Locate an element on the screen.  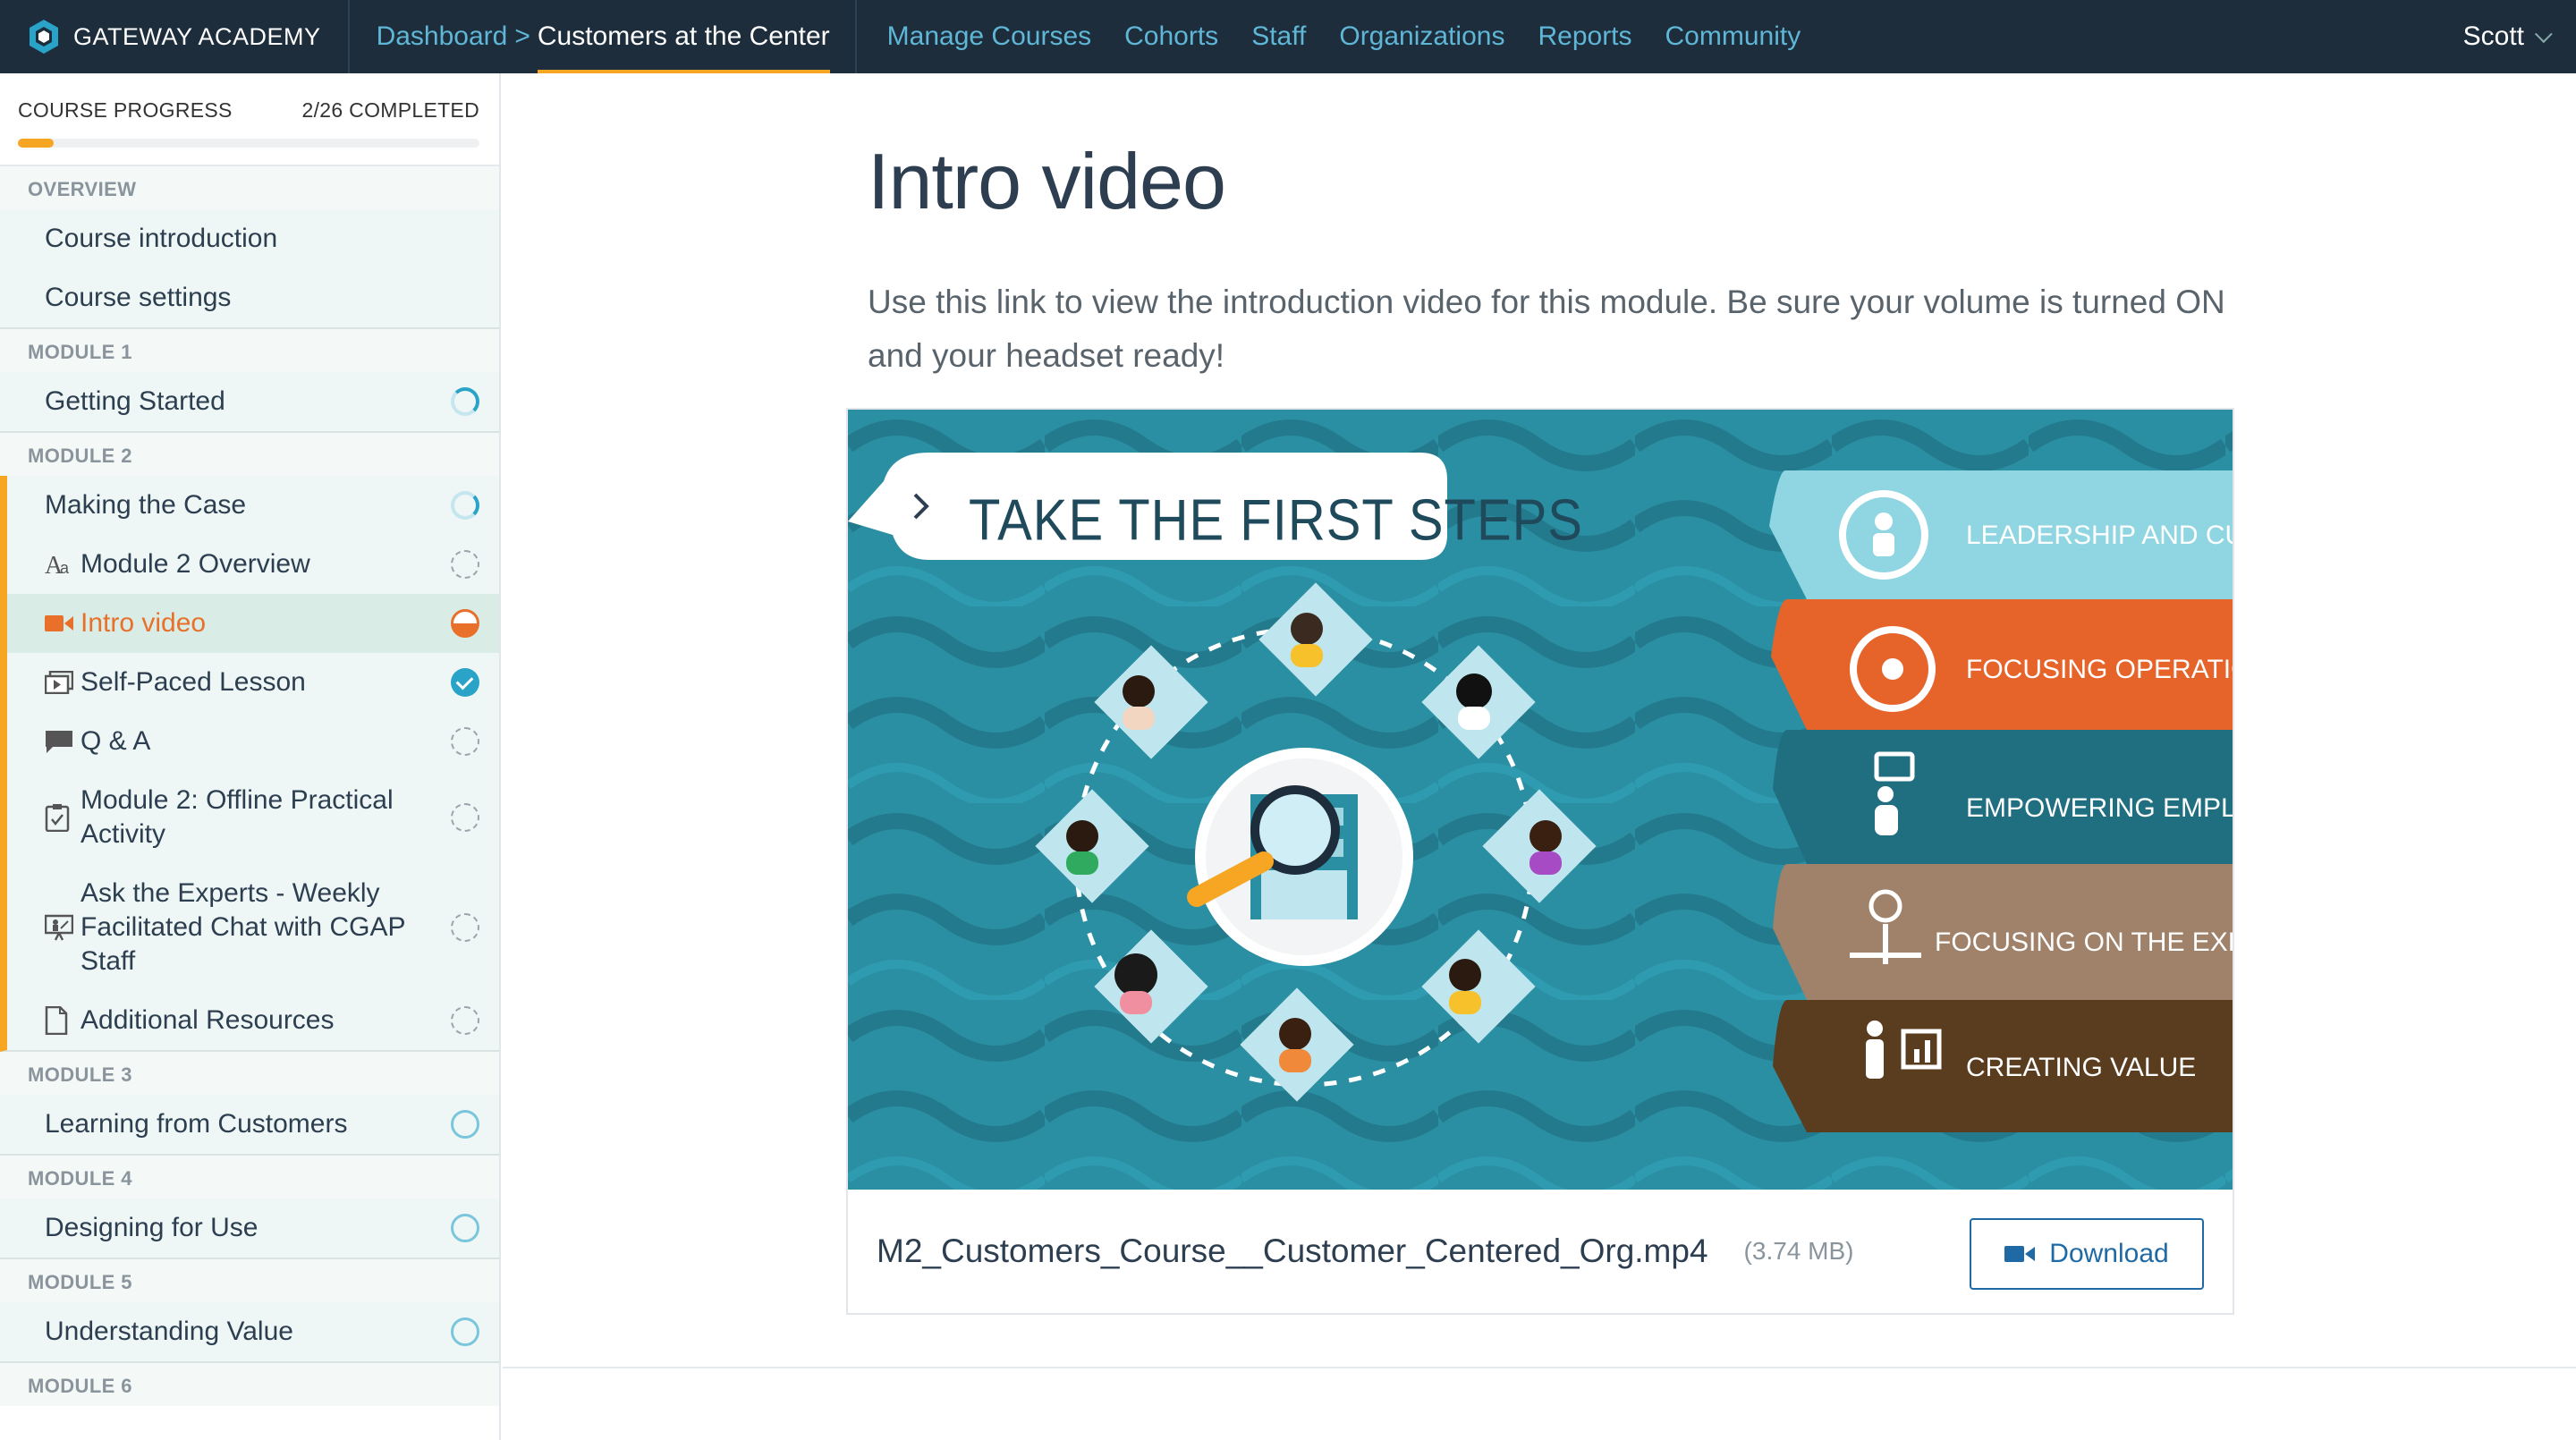
progress-bar-fill is located at coordinates (36, 143).